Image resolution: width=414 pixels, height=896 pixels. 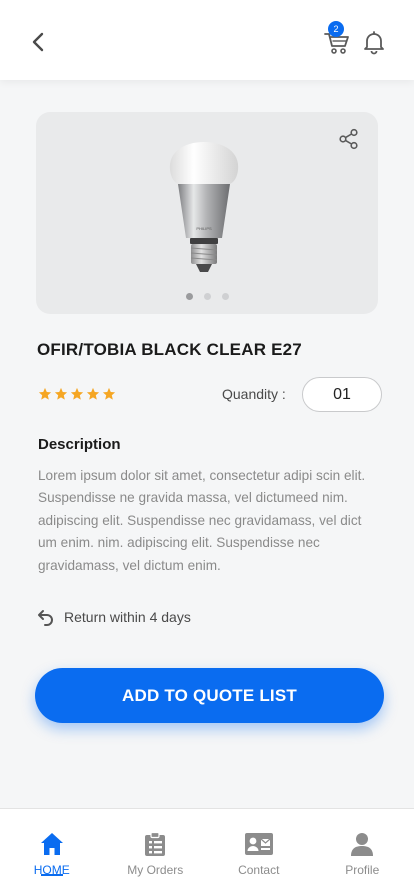 I want to click on share-icon, so click(x=348, y=139).